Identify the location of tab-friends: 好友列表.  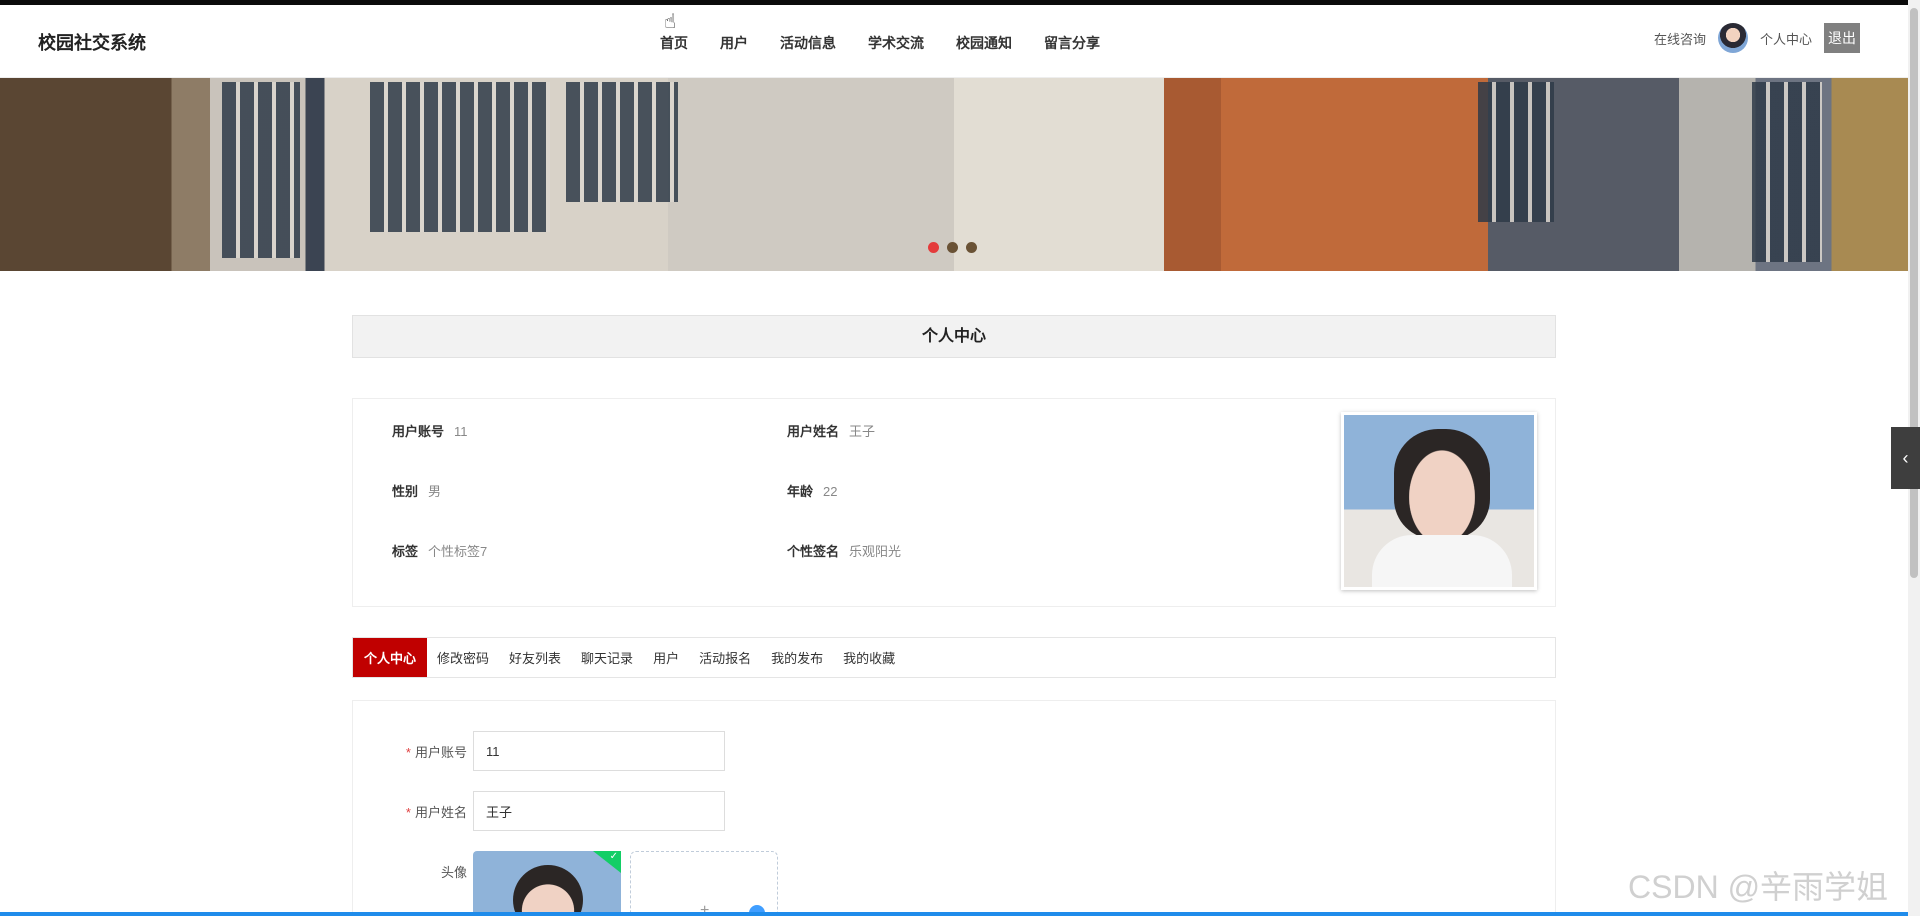
(535, 657).